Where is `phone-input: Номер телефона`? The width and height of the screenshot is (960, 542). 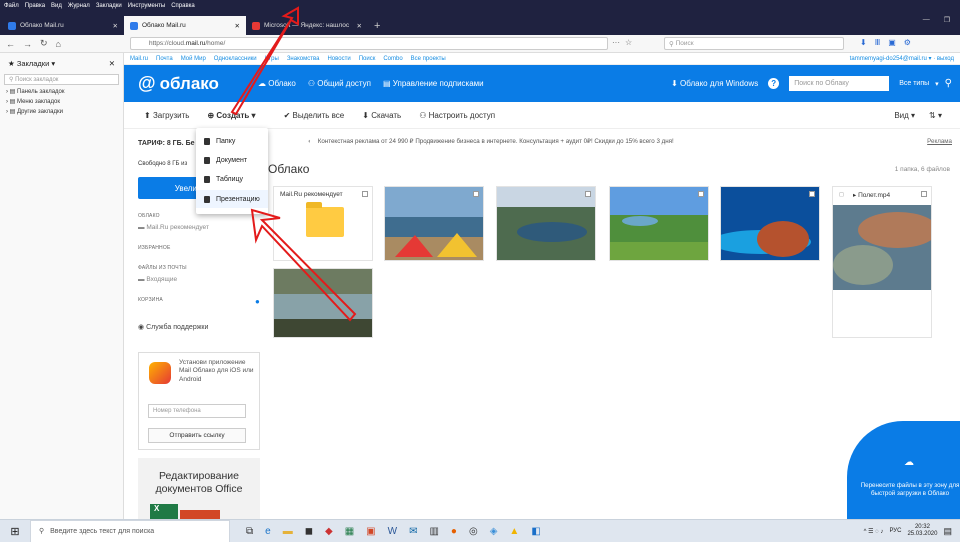 phone-input: Номер телефона is located at coordinates (197, 411).